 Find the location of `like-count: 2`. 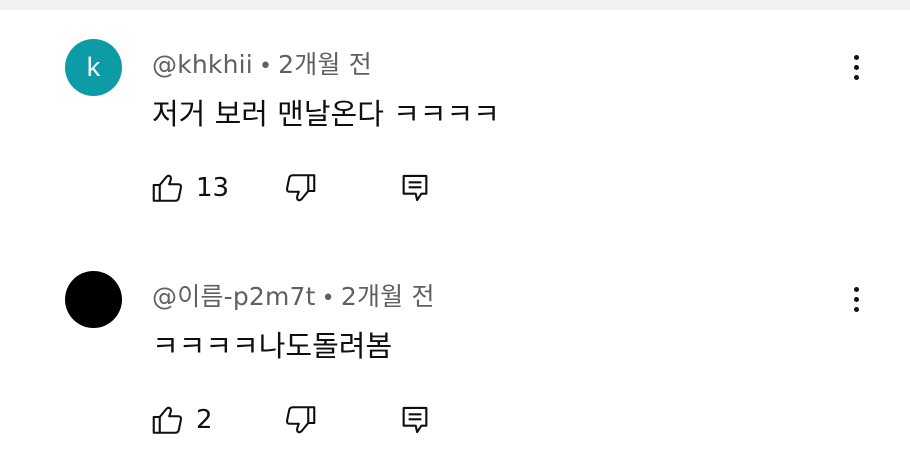

like-count: 2 is located at coordinates (204, 420).